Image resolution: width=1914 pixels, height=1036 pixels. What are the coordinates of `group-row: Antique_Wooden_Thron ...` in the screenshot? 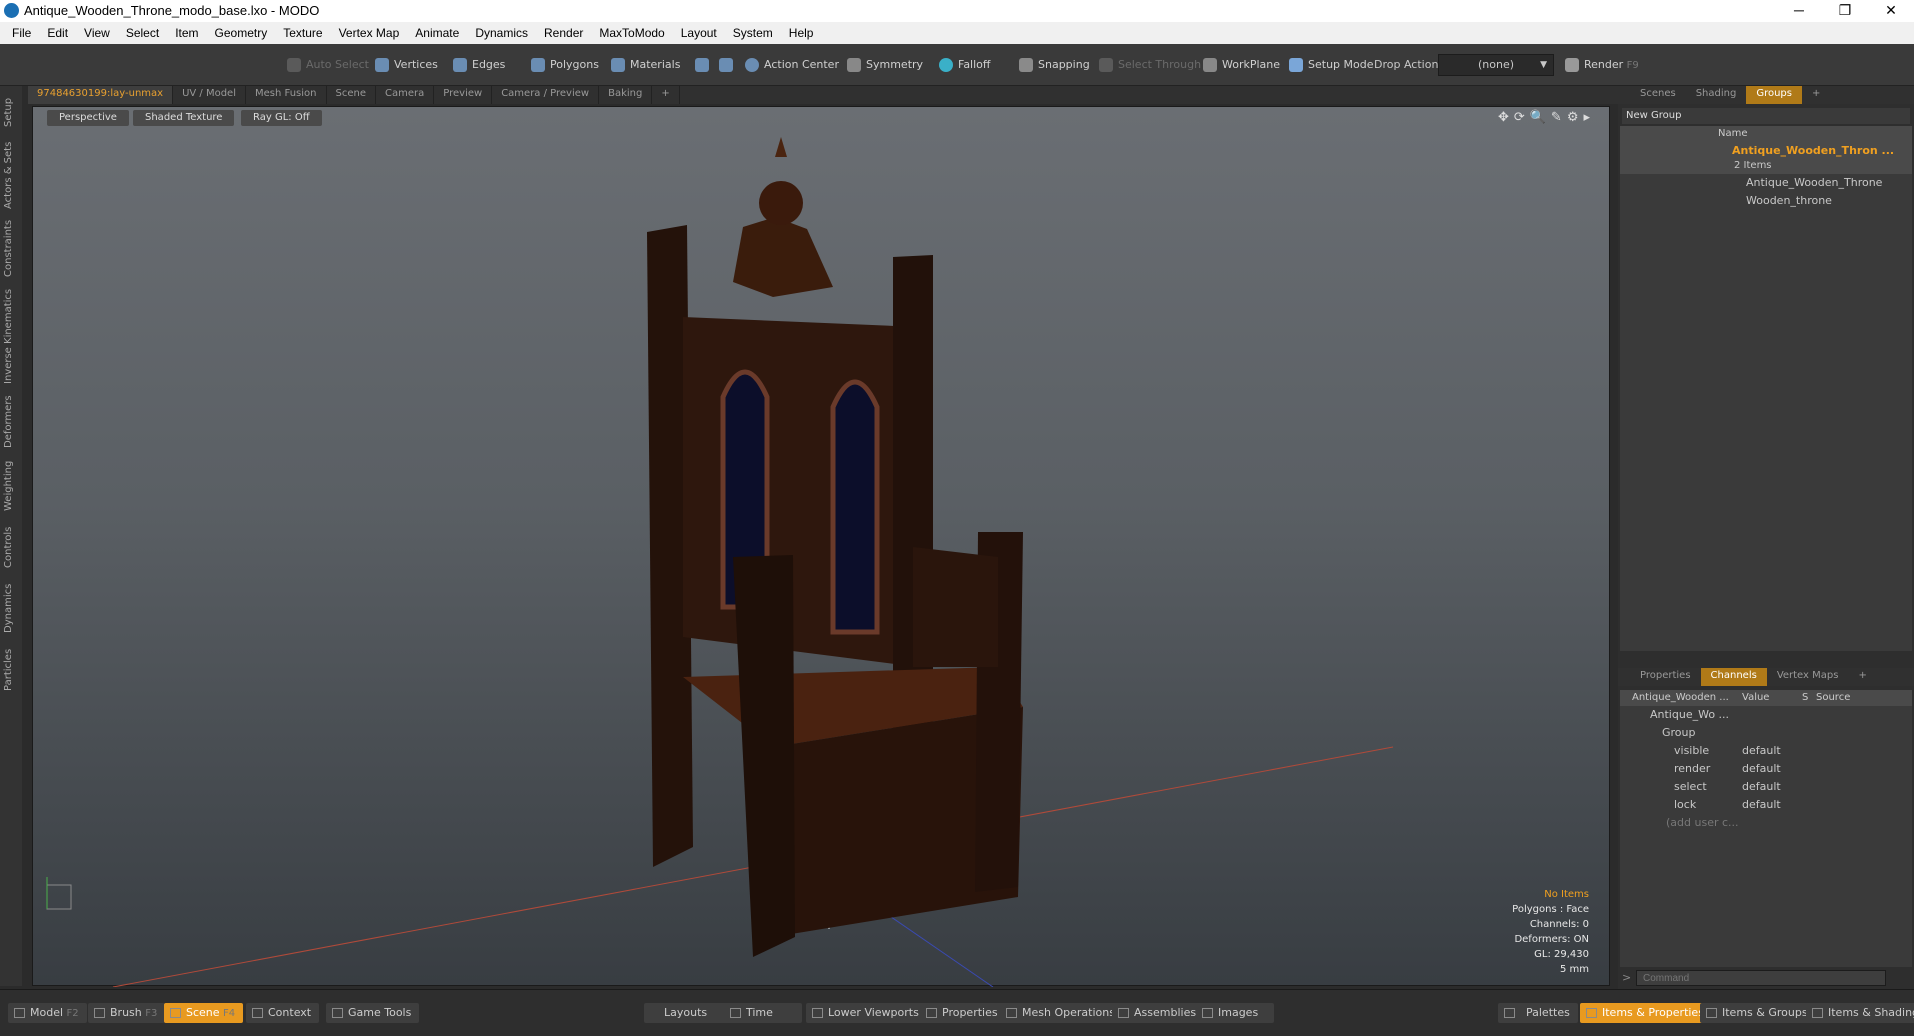 It's located at (1766, 151).